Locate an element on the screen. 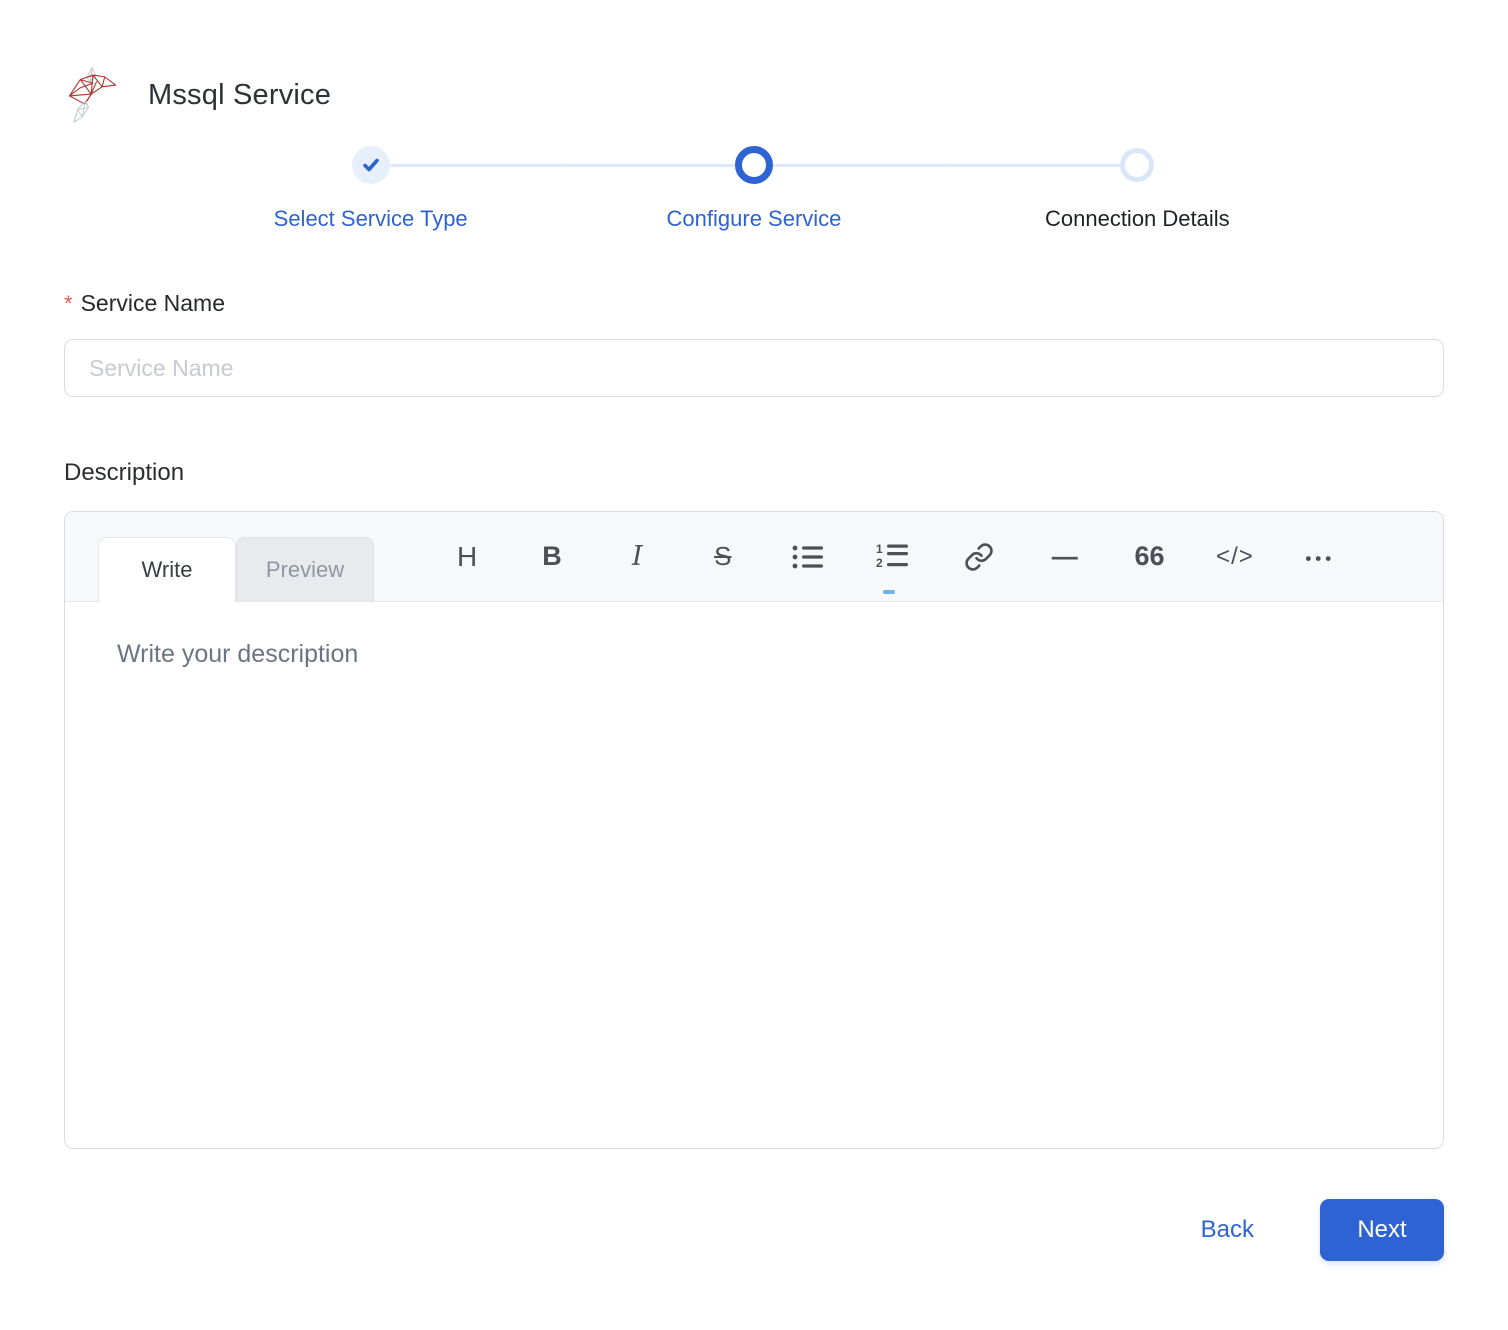  step-completed-circle is located at coordinates (370, 165).